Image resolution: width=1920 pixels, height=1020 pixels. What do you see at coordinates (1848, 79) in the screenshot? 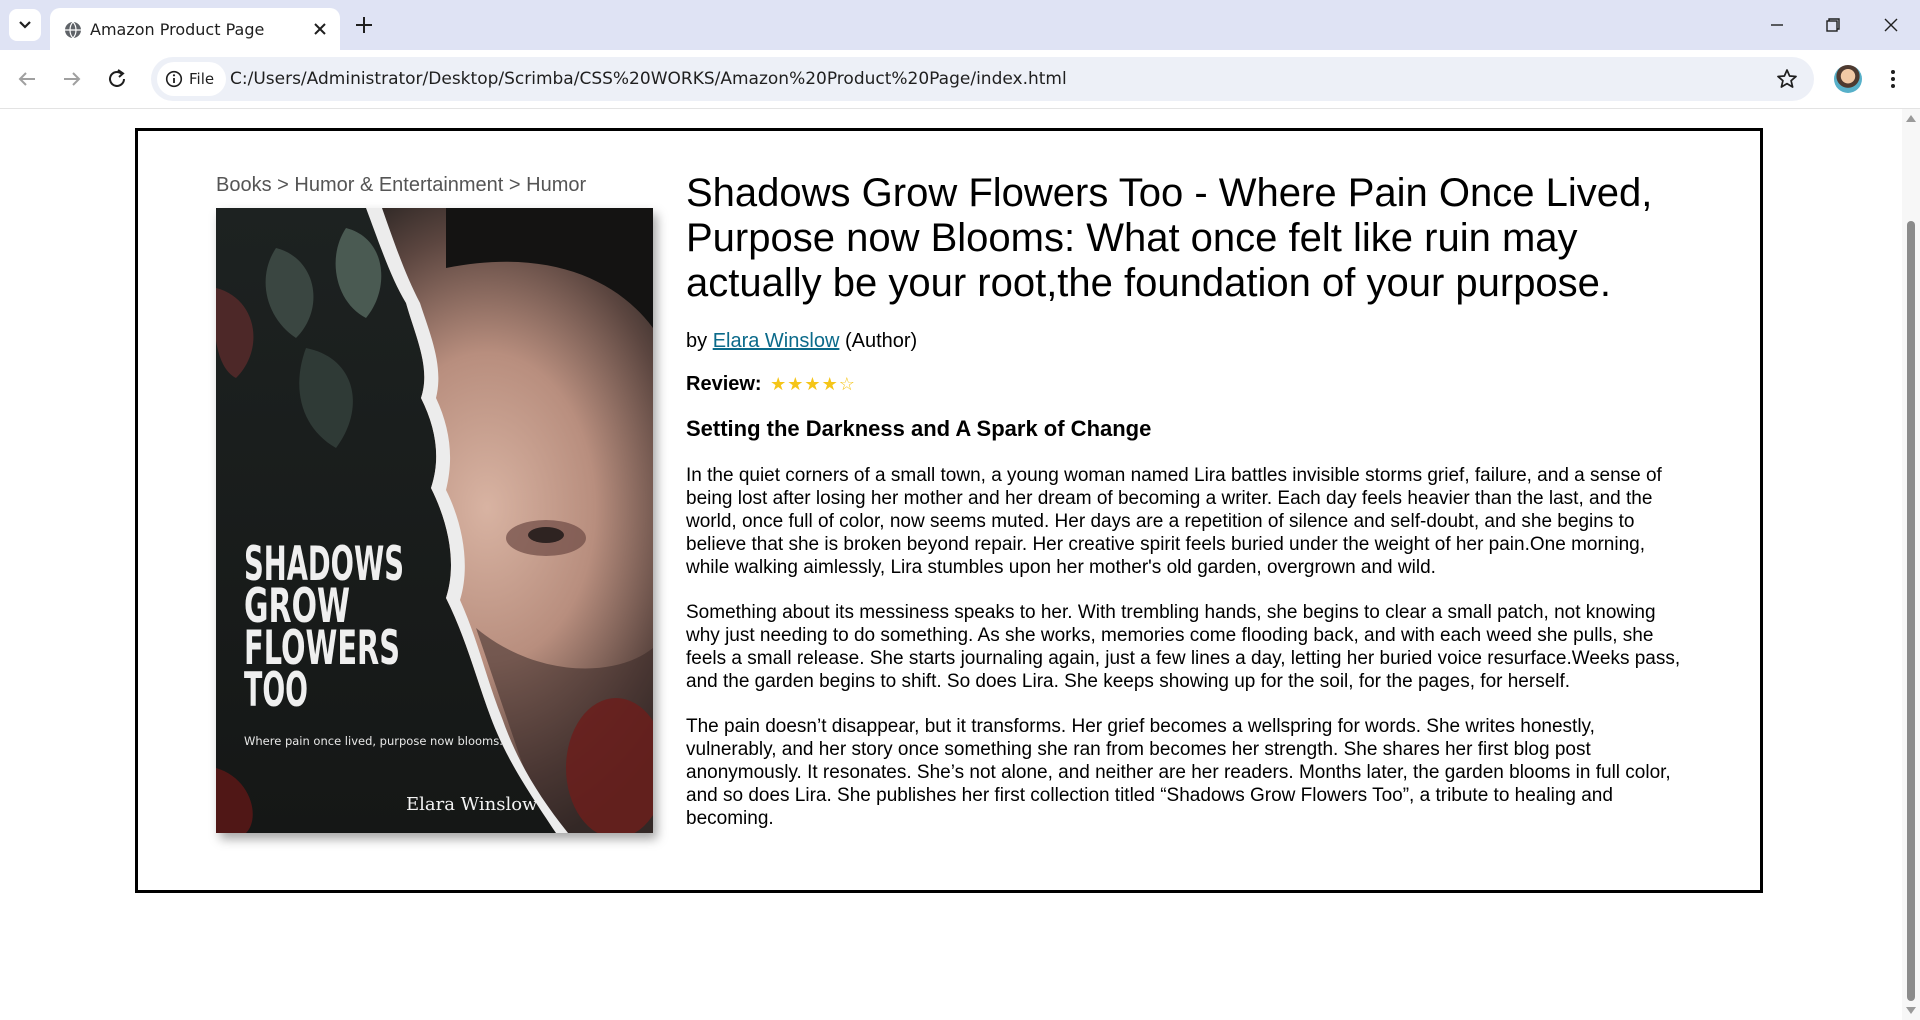
I see `profile-avatar` at bounding box center [1848, 79].